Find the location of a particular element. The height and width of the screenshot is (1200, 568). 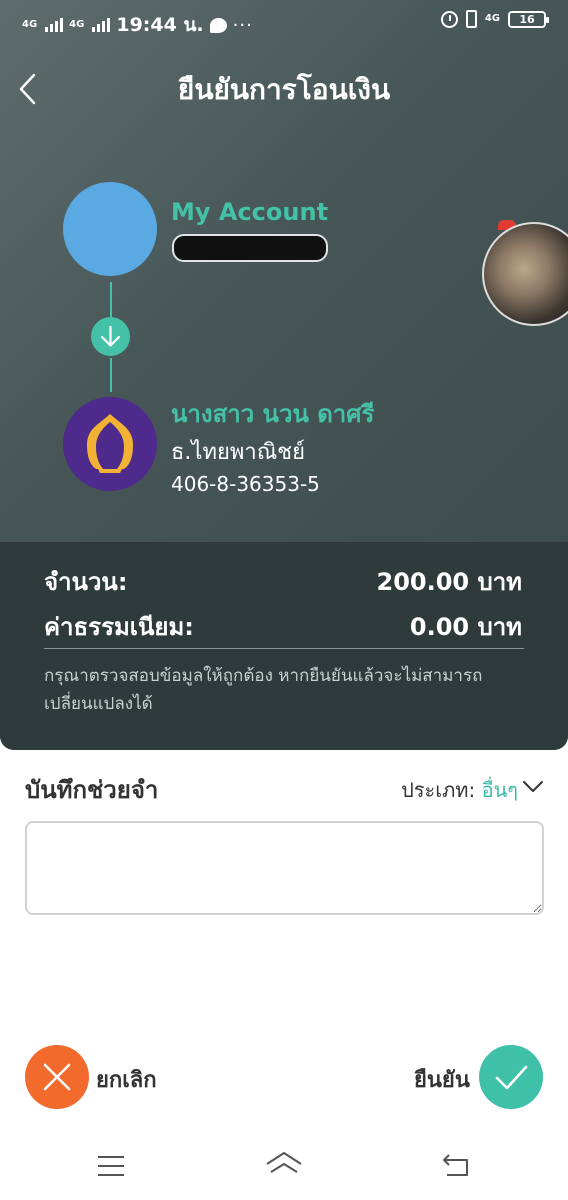

scb-bank-logo is located at coordinates (110, 444).